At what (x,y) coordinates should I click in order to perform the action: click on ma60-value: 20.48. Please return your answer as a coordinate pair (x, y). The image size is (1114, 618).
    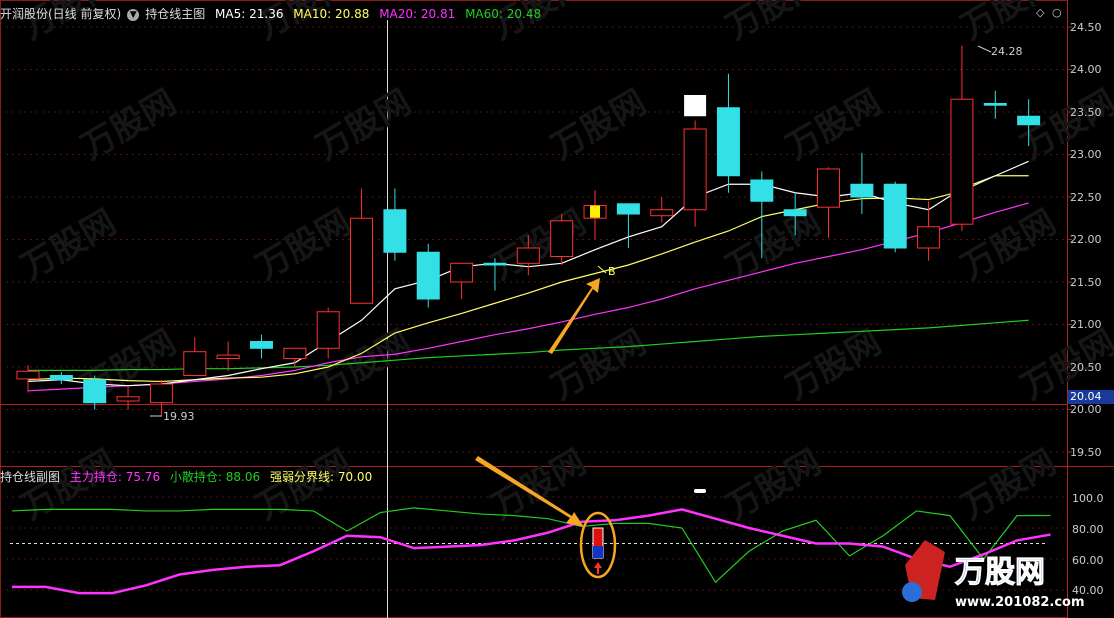
    Looking at the image, I should click on (524, 14).